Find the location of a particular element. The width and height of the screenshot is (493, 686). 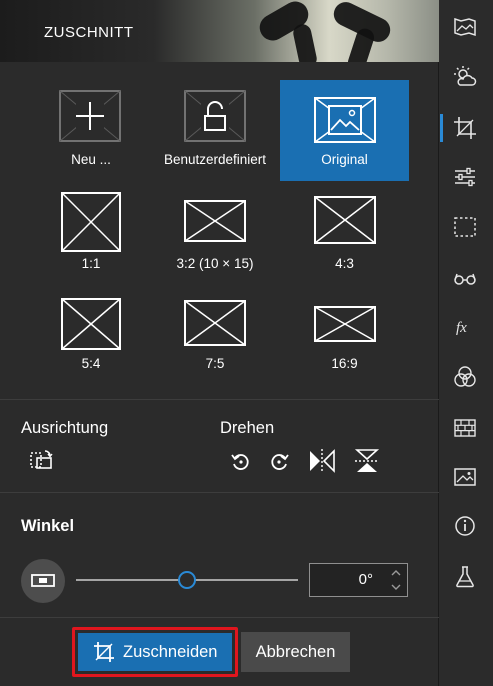

rotate-label: Drehen is located at coordinates (247, 428).